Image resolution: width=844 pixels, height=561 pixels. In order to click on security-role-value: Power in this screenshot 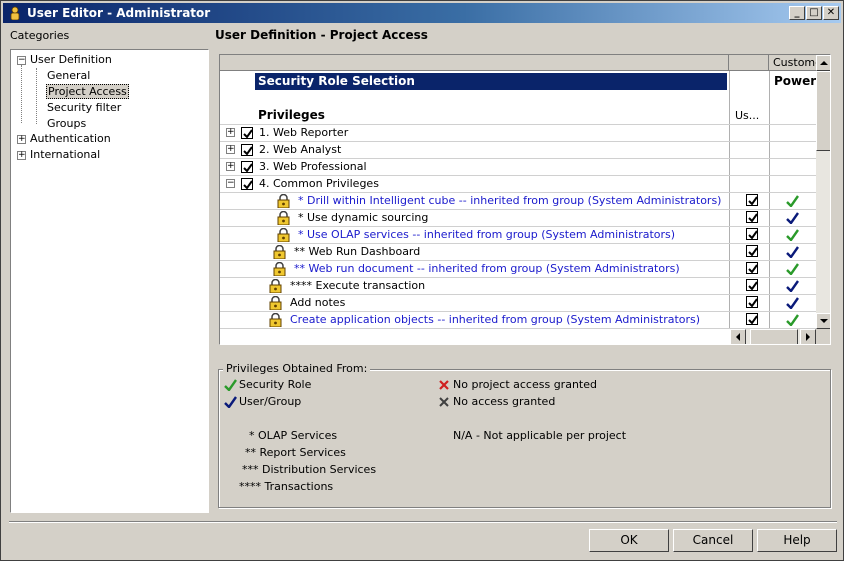, I will do `click(795, 81)`.